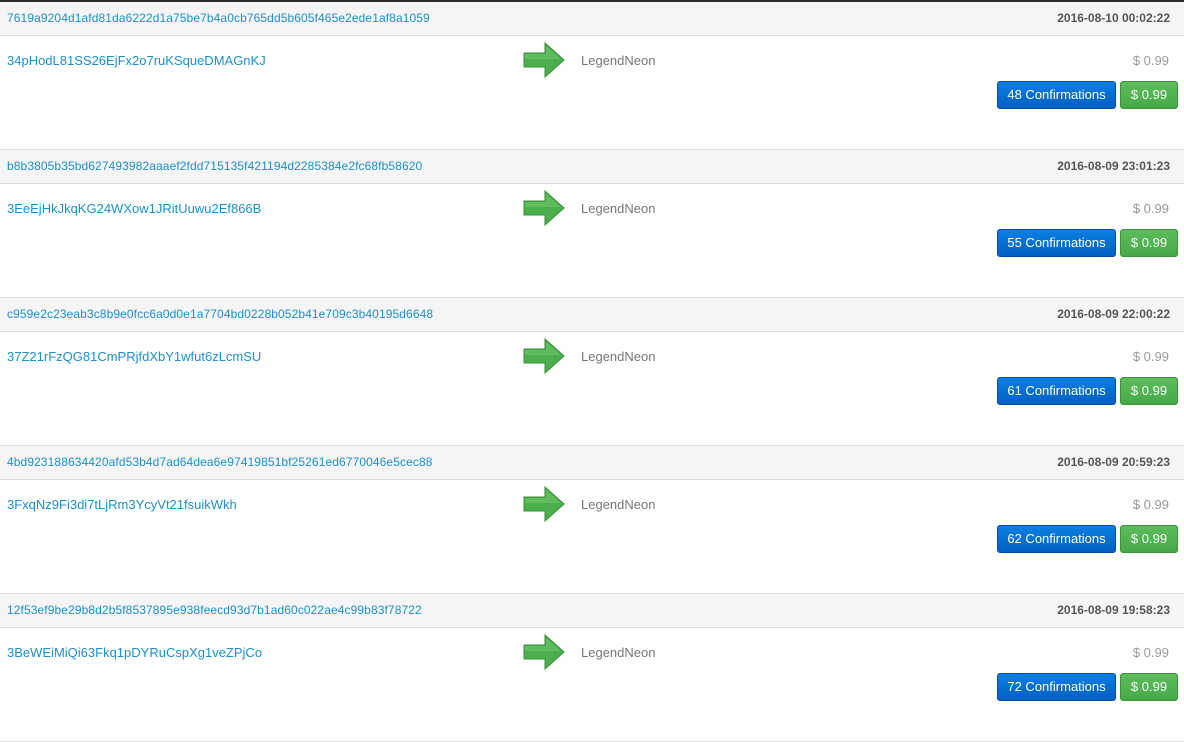 Image resolution: width=1184 pixels, height=742 pixels. Describe the element at coordinates (1113, 462) in the screenshot. I see `transaction-timestamp: 2016-08-09 20:59:23` at that location.